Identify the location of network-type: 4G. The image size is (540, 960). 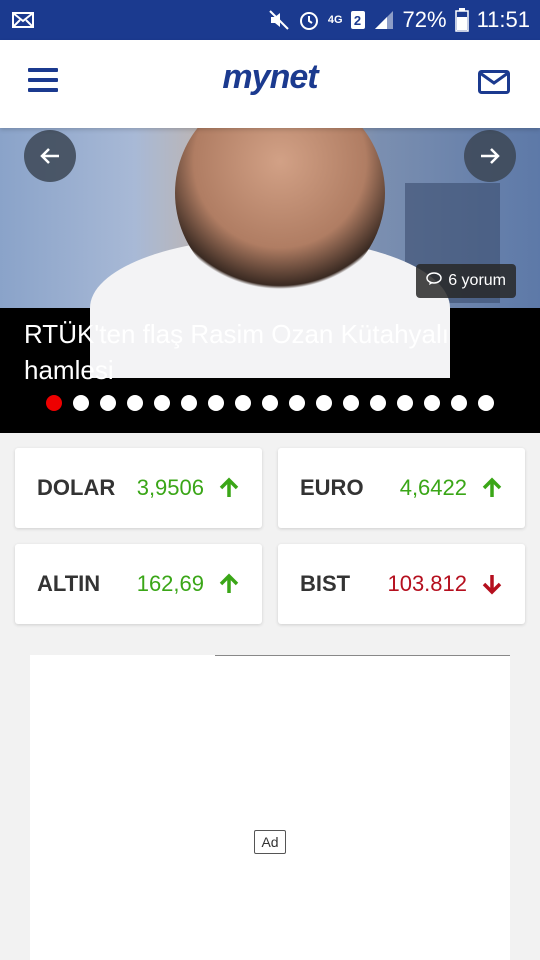
(335, 20).